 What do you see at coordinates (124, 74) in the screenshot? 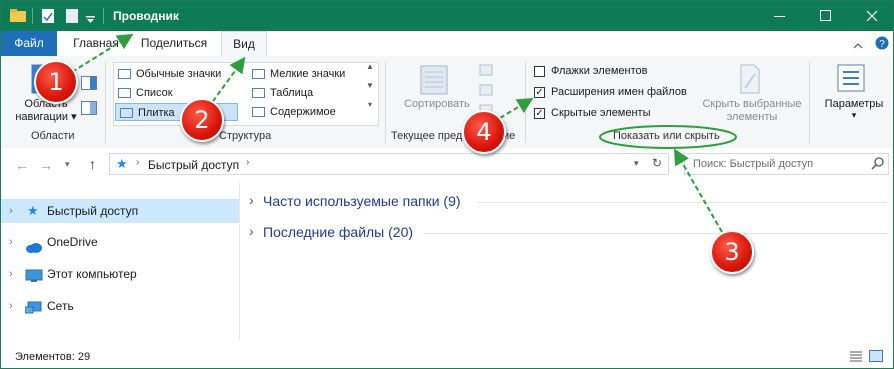
I see `large-icons-icon` at bounding box center [124, 74].